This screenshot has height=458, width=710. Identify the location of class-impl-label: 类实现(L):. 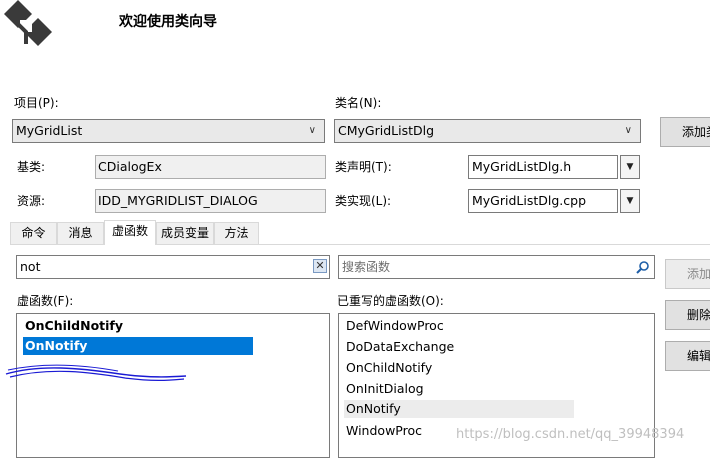
(363, 201).